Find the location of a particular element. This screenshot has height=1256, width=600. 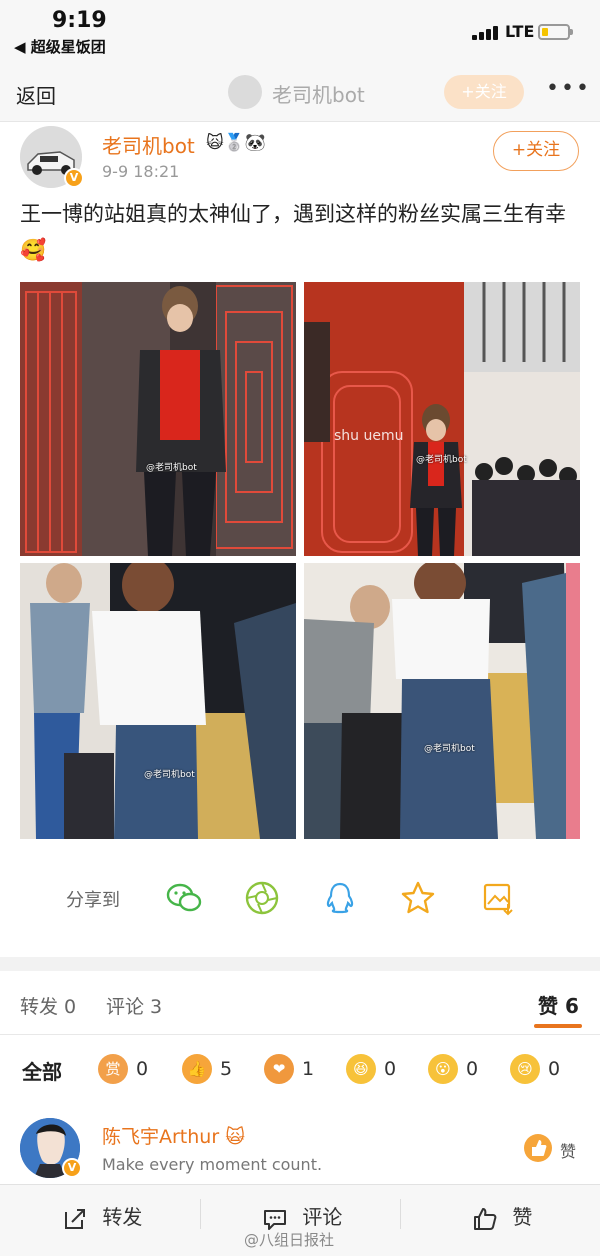

back-to-app-link: ◀ 超级星饭团 is located at coordinates (60, 46).